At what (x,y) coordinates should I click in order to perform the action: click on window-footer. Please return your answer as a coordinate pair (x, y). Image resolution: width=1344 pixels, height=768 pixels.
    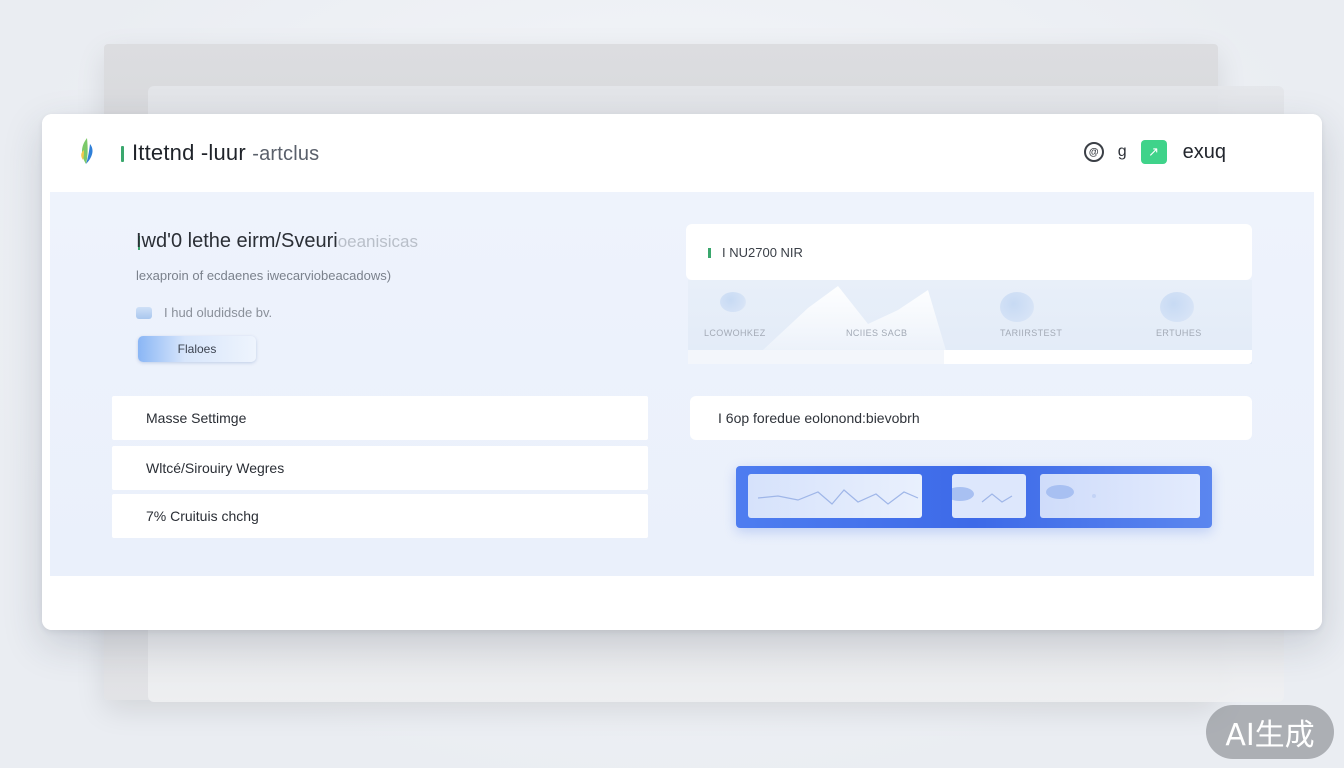
    Looking at the image, I should click on (682, 603).